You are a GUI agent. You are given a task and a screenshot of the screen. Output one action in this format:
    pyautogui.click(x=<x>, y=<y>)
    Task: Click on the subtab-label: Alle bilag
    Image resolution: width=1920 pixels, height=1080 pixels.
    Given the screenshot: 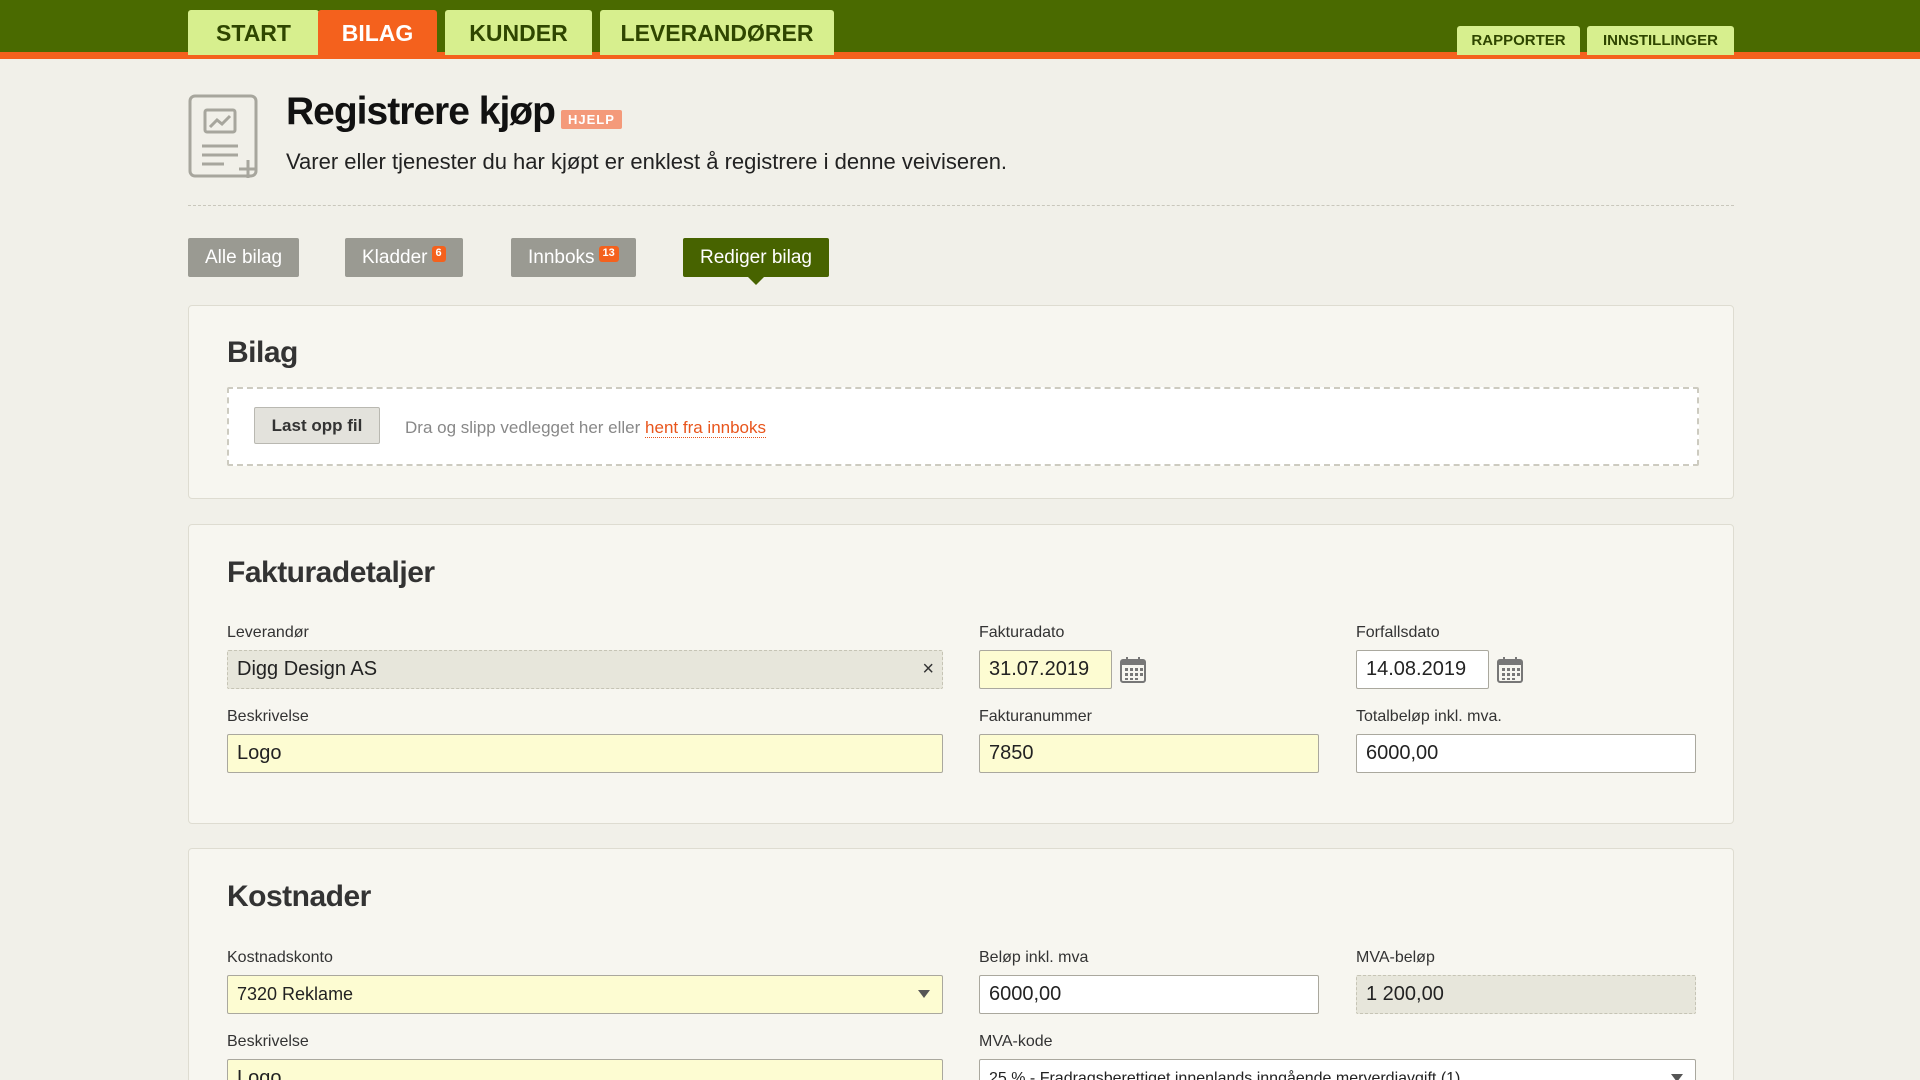 What is the action you would take?
    pyautogui.click(x=244, y=257)
    